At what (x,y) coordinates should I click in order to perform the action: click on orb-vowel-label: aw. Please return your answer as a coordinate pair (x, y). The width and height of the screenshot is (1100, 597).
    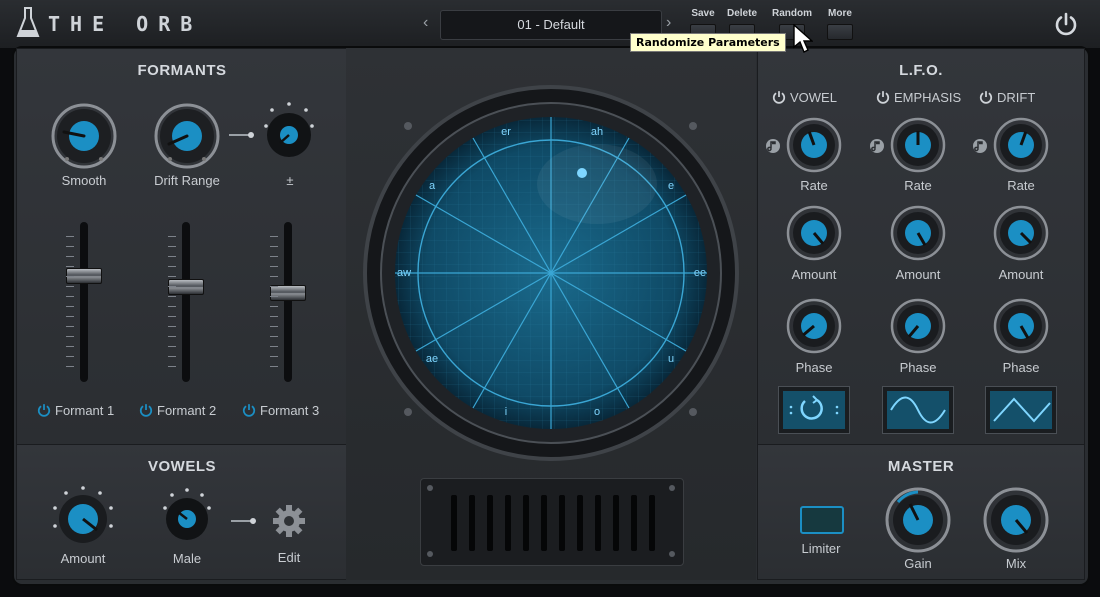
    Looking at the image, I should click on (404, 273).